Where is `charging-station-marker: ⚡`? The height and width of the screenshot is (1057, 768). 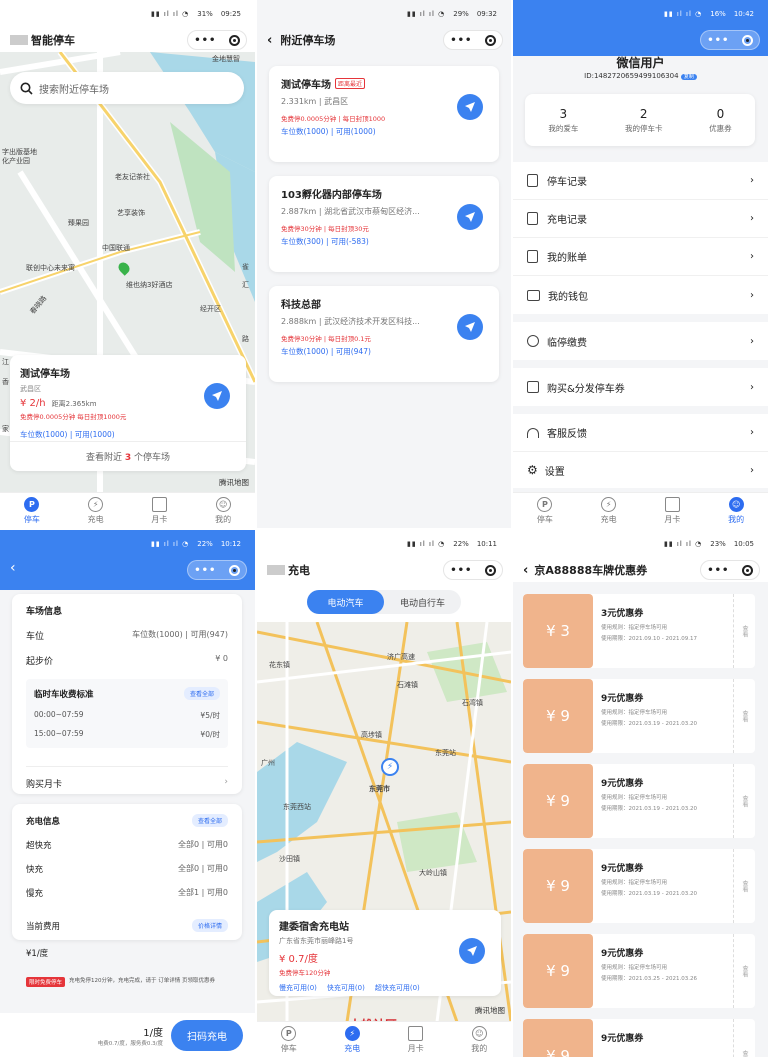
charging-station-marker: ⚡ is located at coordinates (390, 767).